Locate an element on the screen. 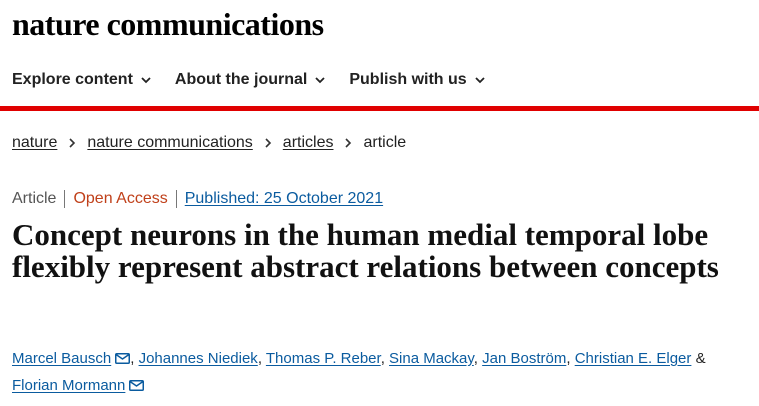 The width and height of the screenshot is (759, 406). nav-label: Explore content is located at coordinates (72, 79).